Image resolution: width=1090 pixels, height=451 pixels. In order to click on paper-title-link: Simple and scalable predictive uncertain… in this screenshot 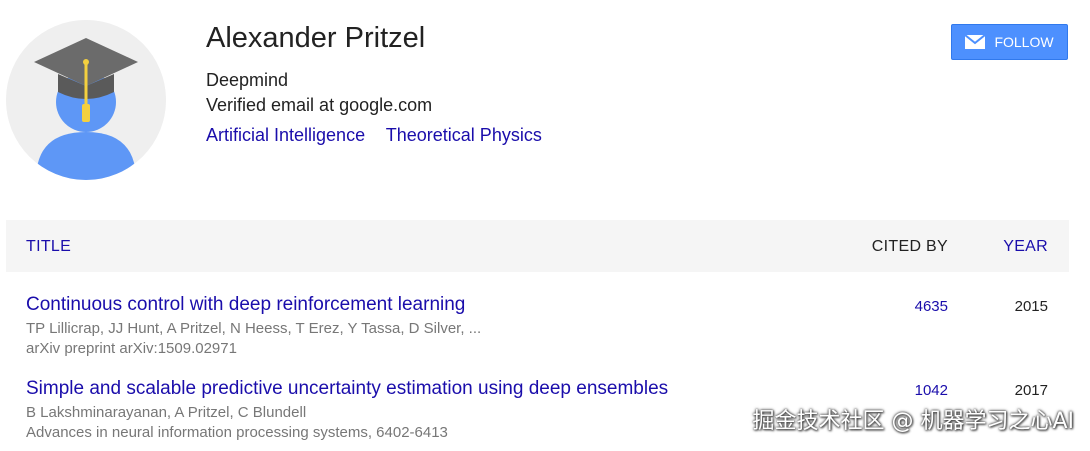, I will do `click(347, 389)`.